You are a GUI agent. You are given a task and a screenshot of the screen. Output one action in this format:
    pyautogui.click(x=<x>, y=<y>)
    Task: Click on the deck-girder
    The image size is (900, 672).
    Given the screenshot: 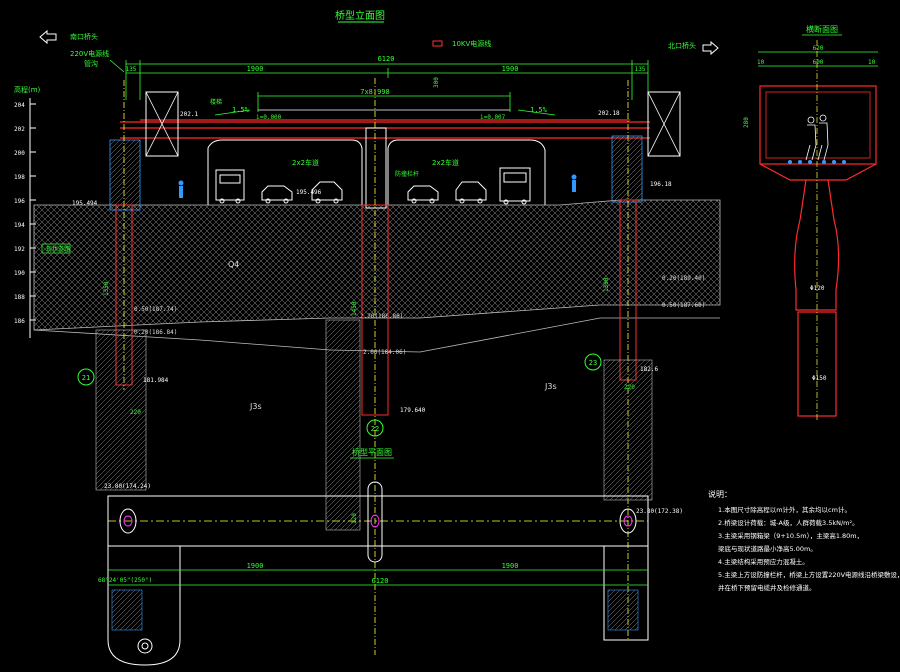 What is the action you would take?
    pyautogui.click(x=385, y=124)
    